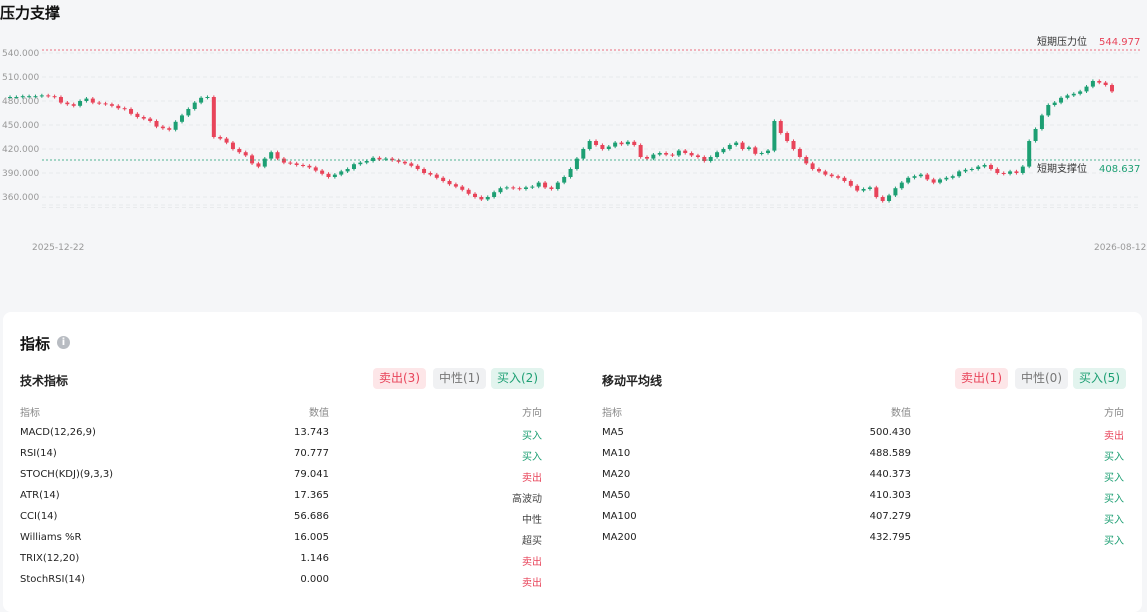  I want to click on ma-sell-badge: 卖出(1), so click(981, 378).